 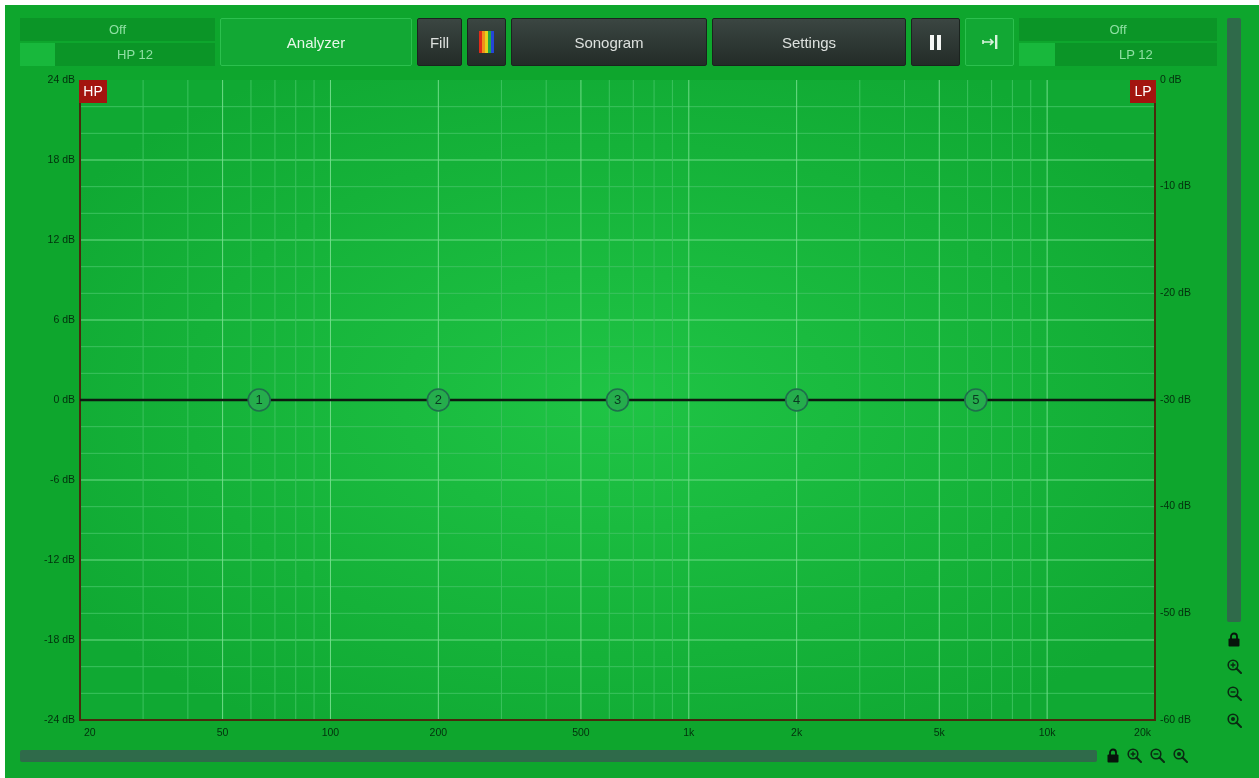 What do you see at coordinates (222, 731) in the screenshot?
I see `x-axis-label: 50` at bounding box center [222, 731].